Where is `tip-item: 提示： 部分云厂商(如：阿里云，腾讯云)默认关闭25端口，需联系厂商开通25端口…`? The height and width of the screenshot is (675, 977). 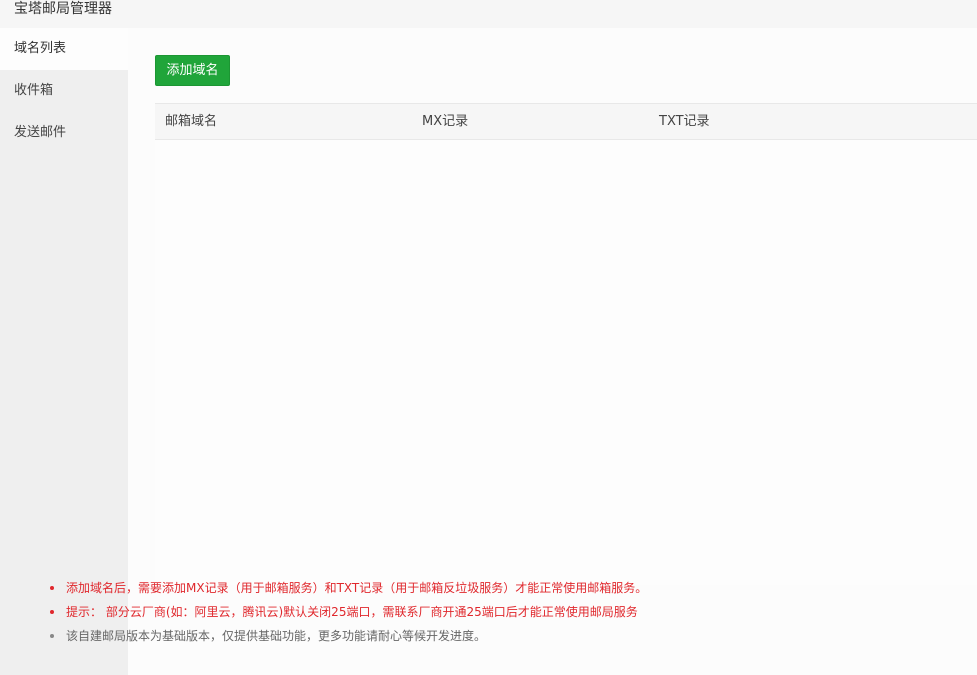 tip-item: 提示： 部分云厂商(如：阿里云，腾讯云)默认关闭25端口，需联系厂商开通25端口… is located at coordinates (443, 612).